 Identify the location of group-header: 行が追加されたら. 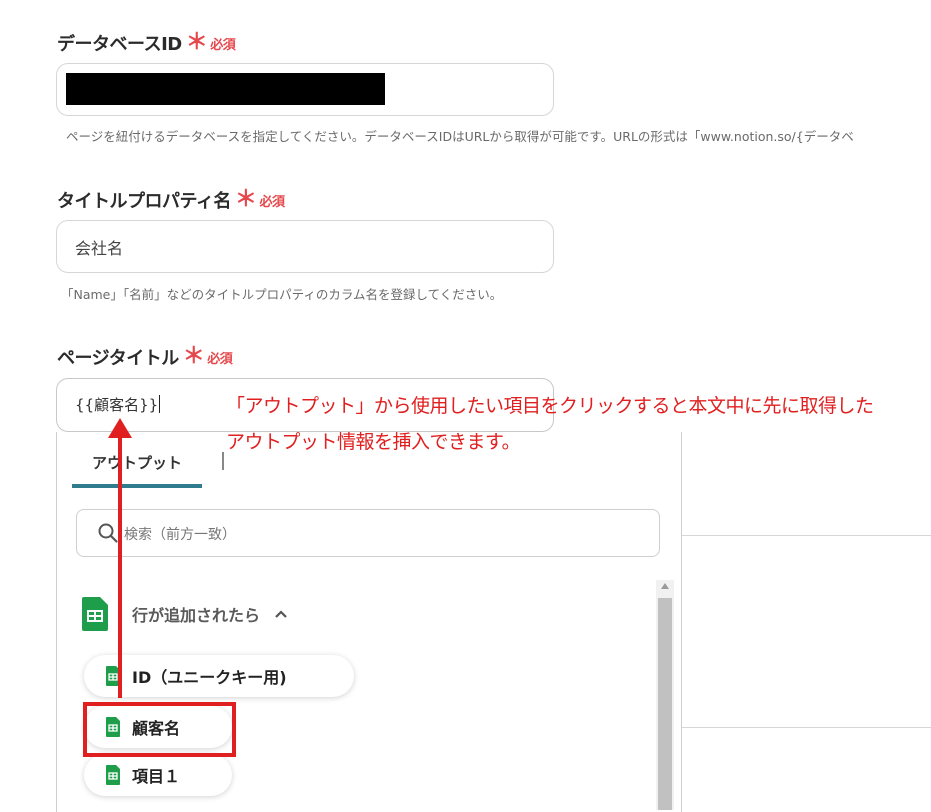
(185, 614).